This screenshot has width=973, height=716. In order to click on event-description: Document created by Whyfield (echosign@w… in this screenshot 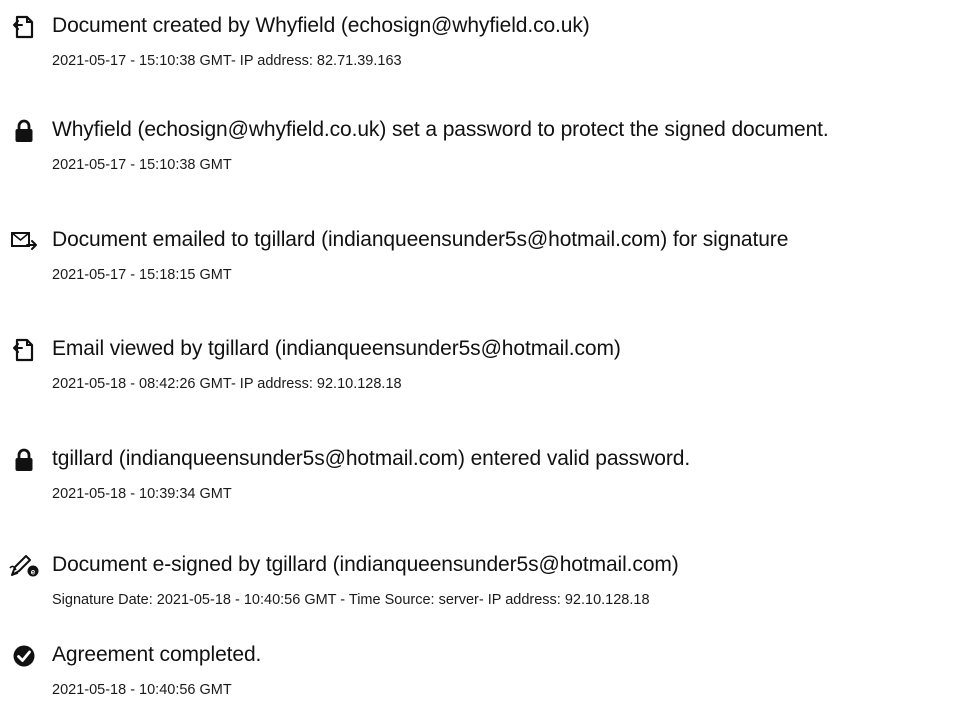, I will do `click(321, 25)`.